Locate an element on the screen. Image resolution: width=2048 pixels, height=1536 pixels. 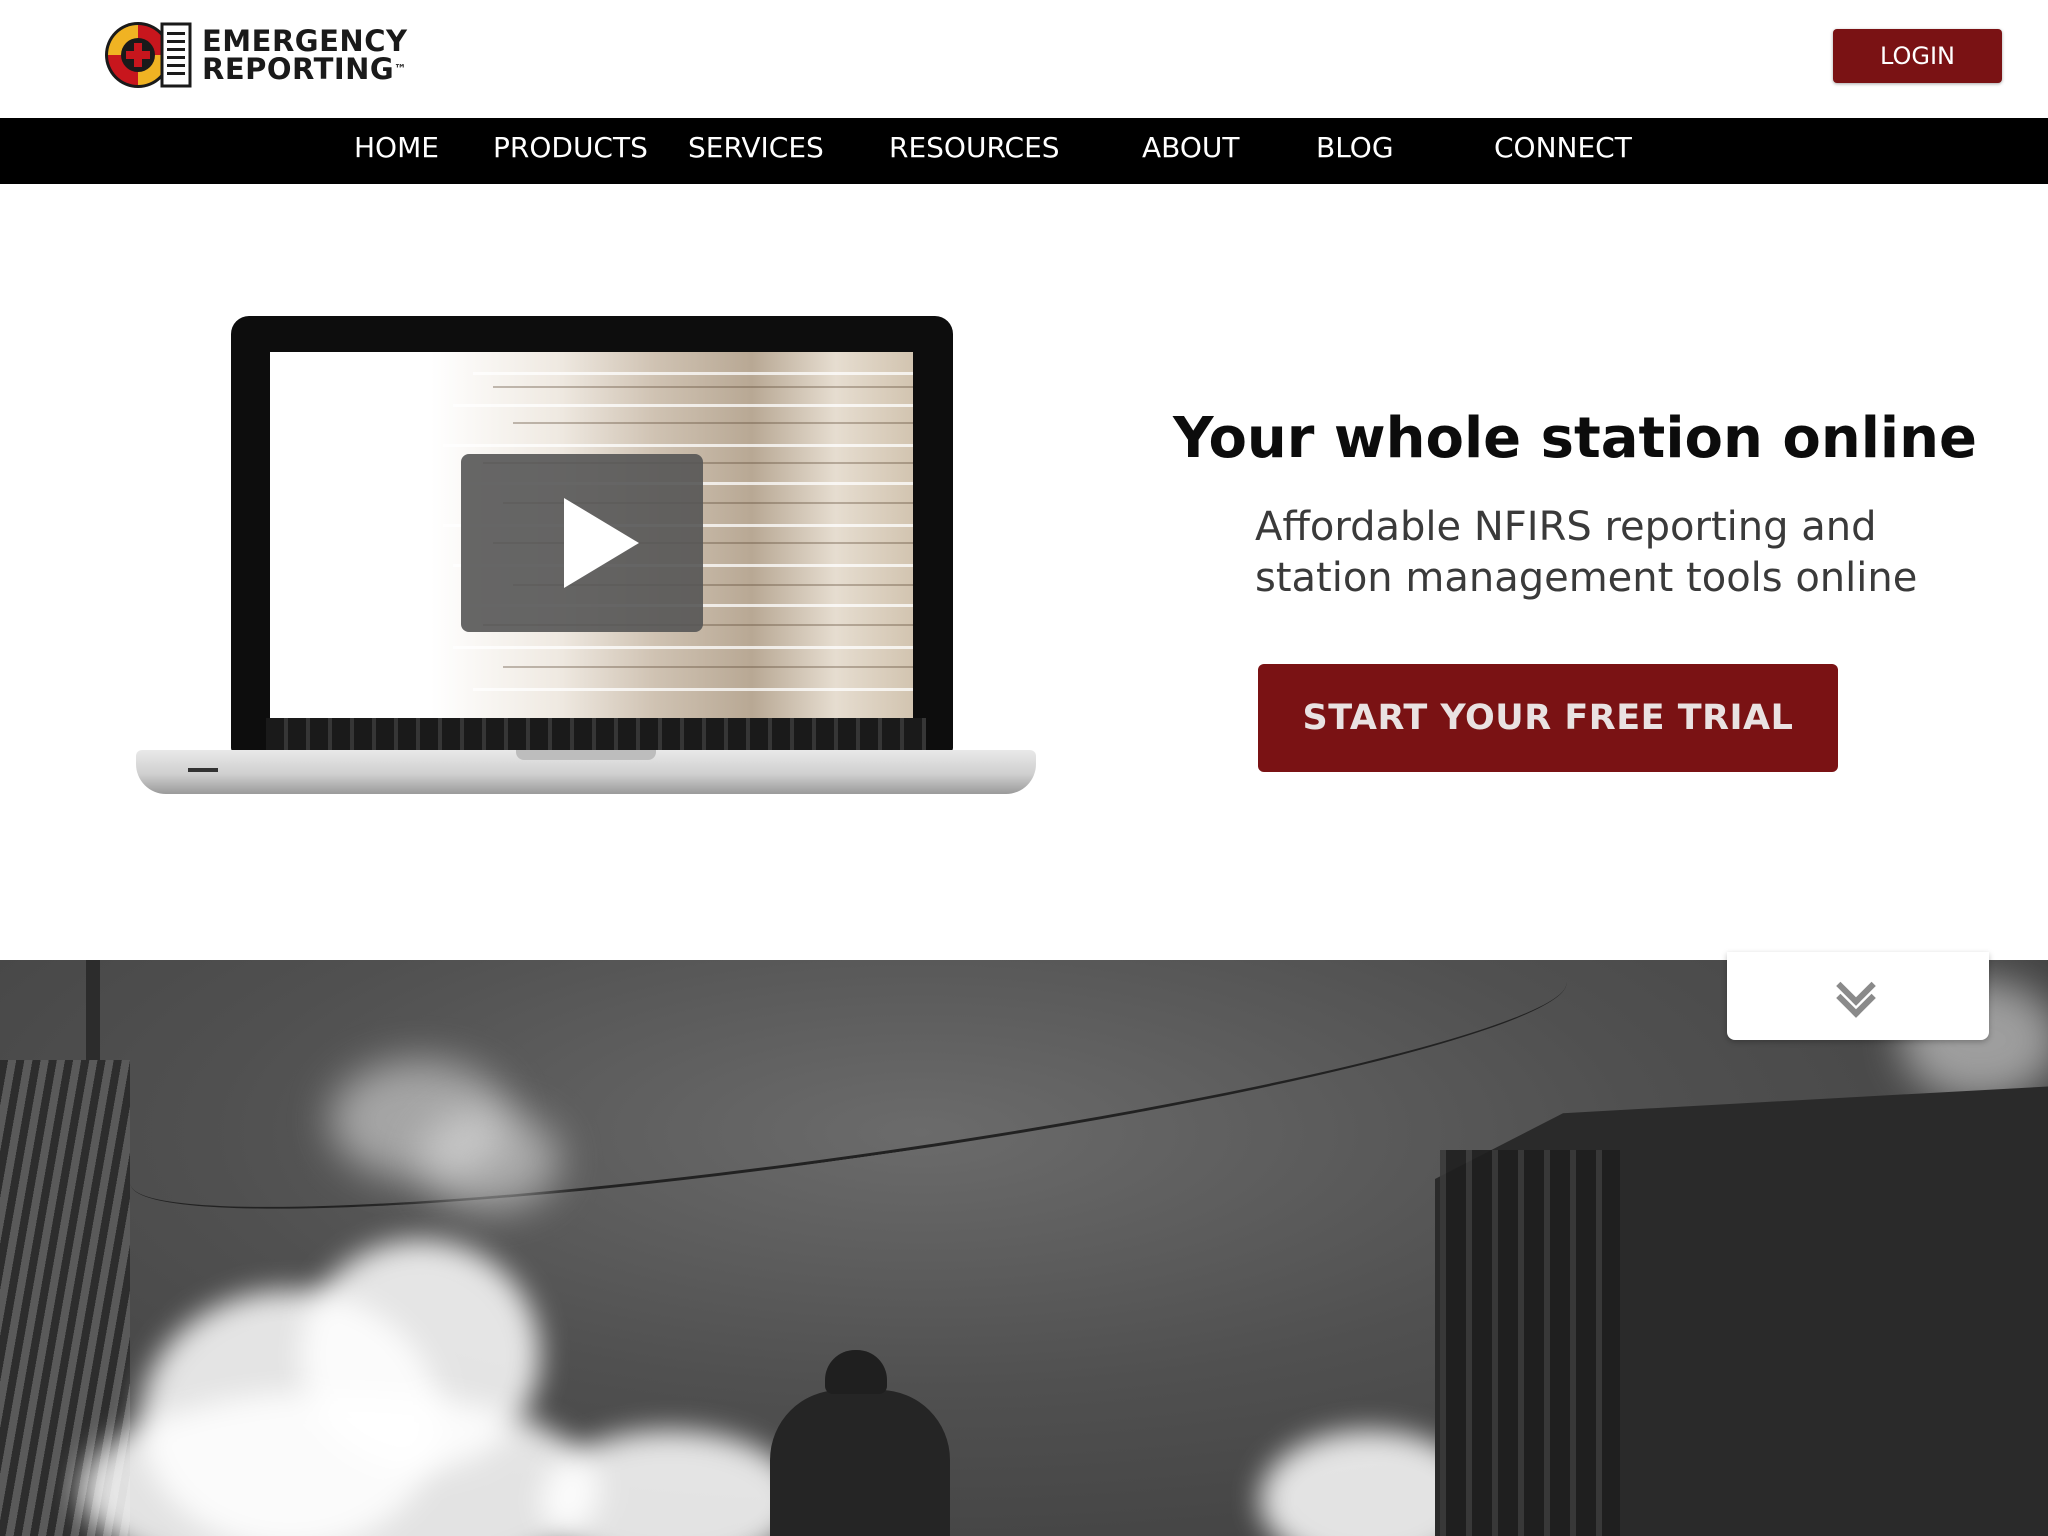
logo: EMERGENCY REPORTING™ is located at coordinates (279, 55).